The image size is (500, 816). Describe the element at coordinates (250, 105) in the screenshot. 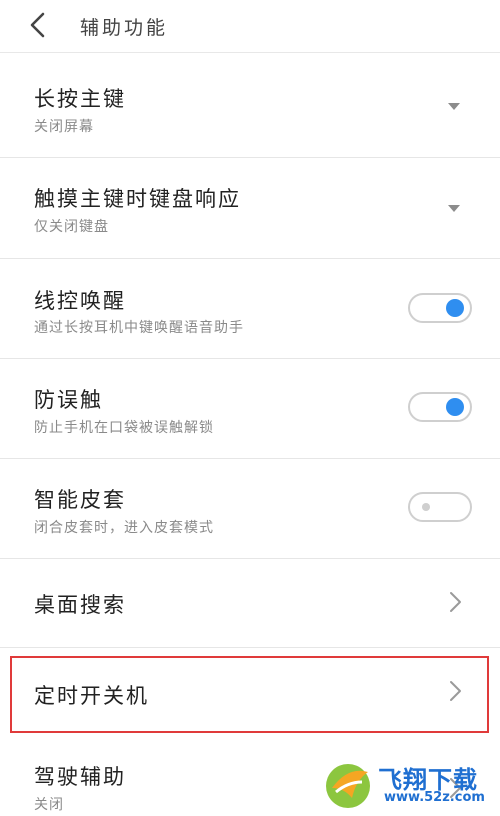

I see `setting-long-press-home: 长按主键 关闭屏幕` at that location.